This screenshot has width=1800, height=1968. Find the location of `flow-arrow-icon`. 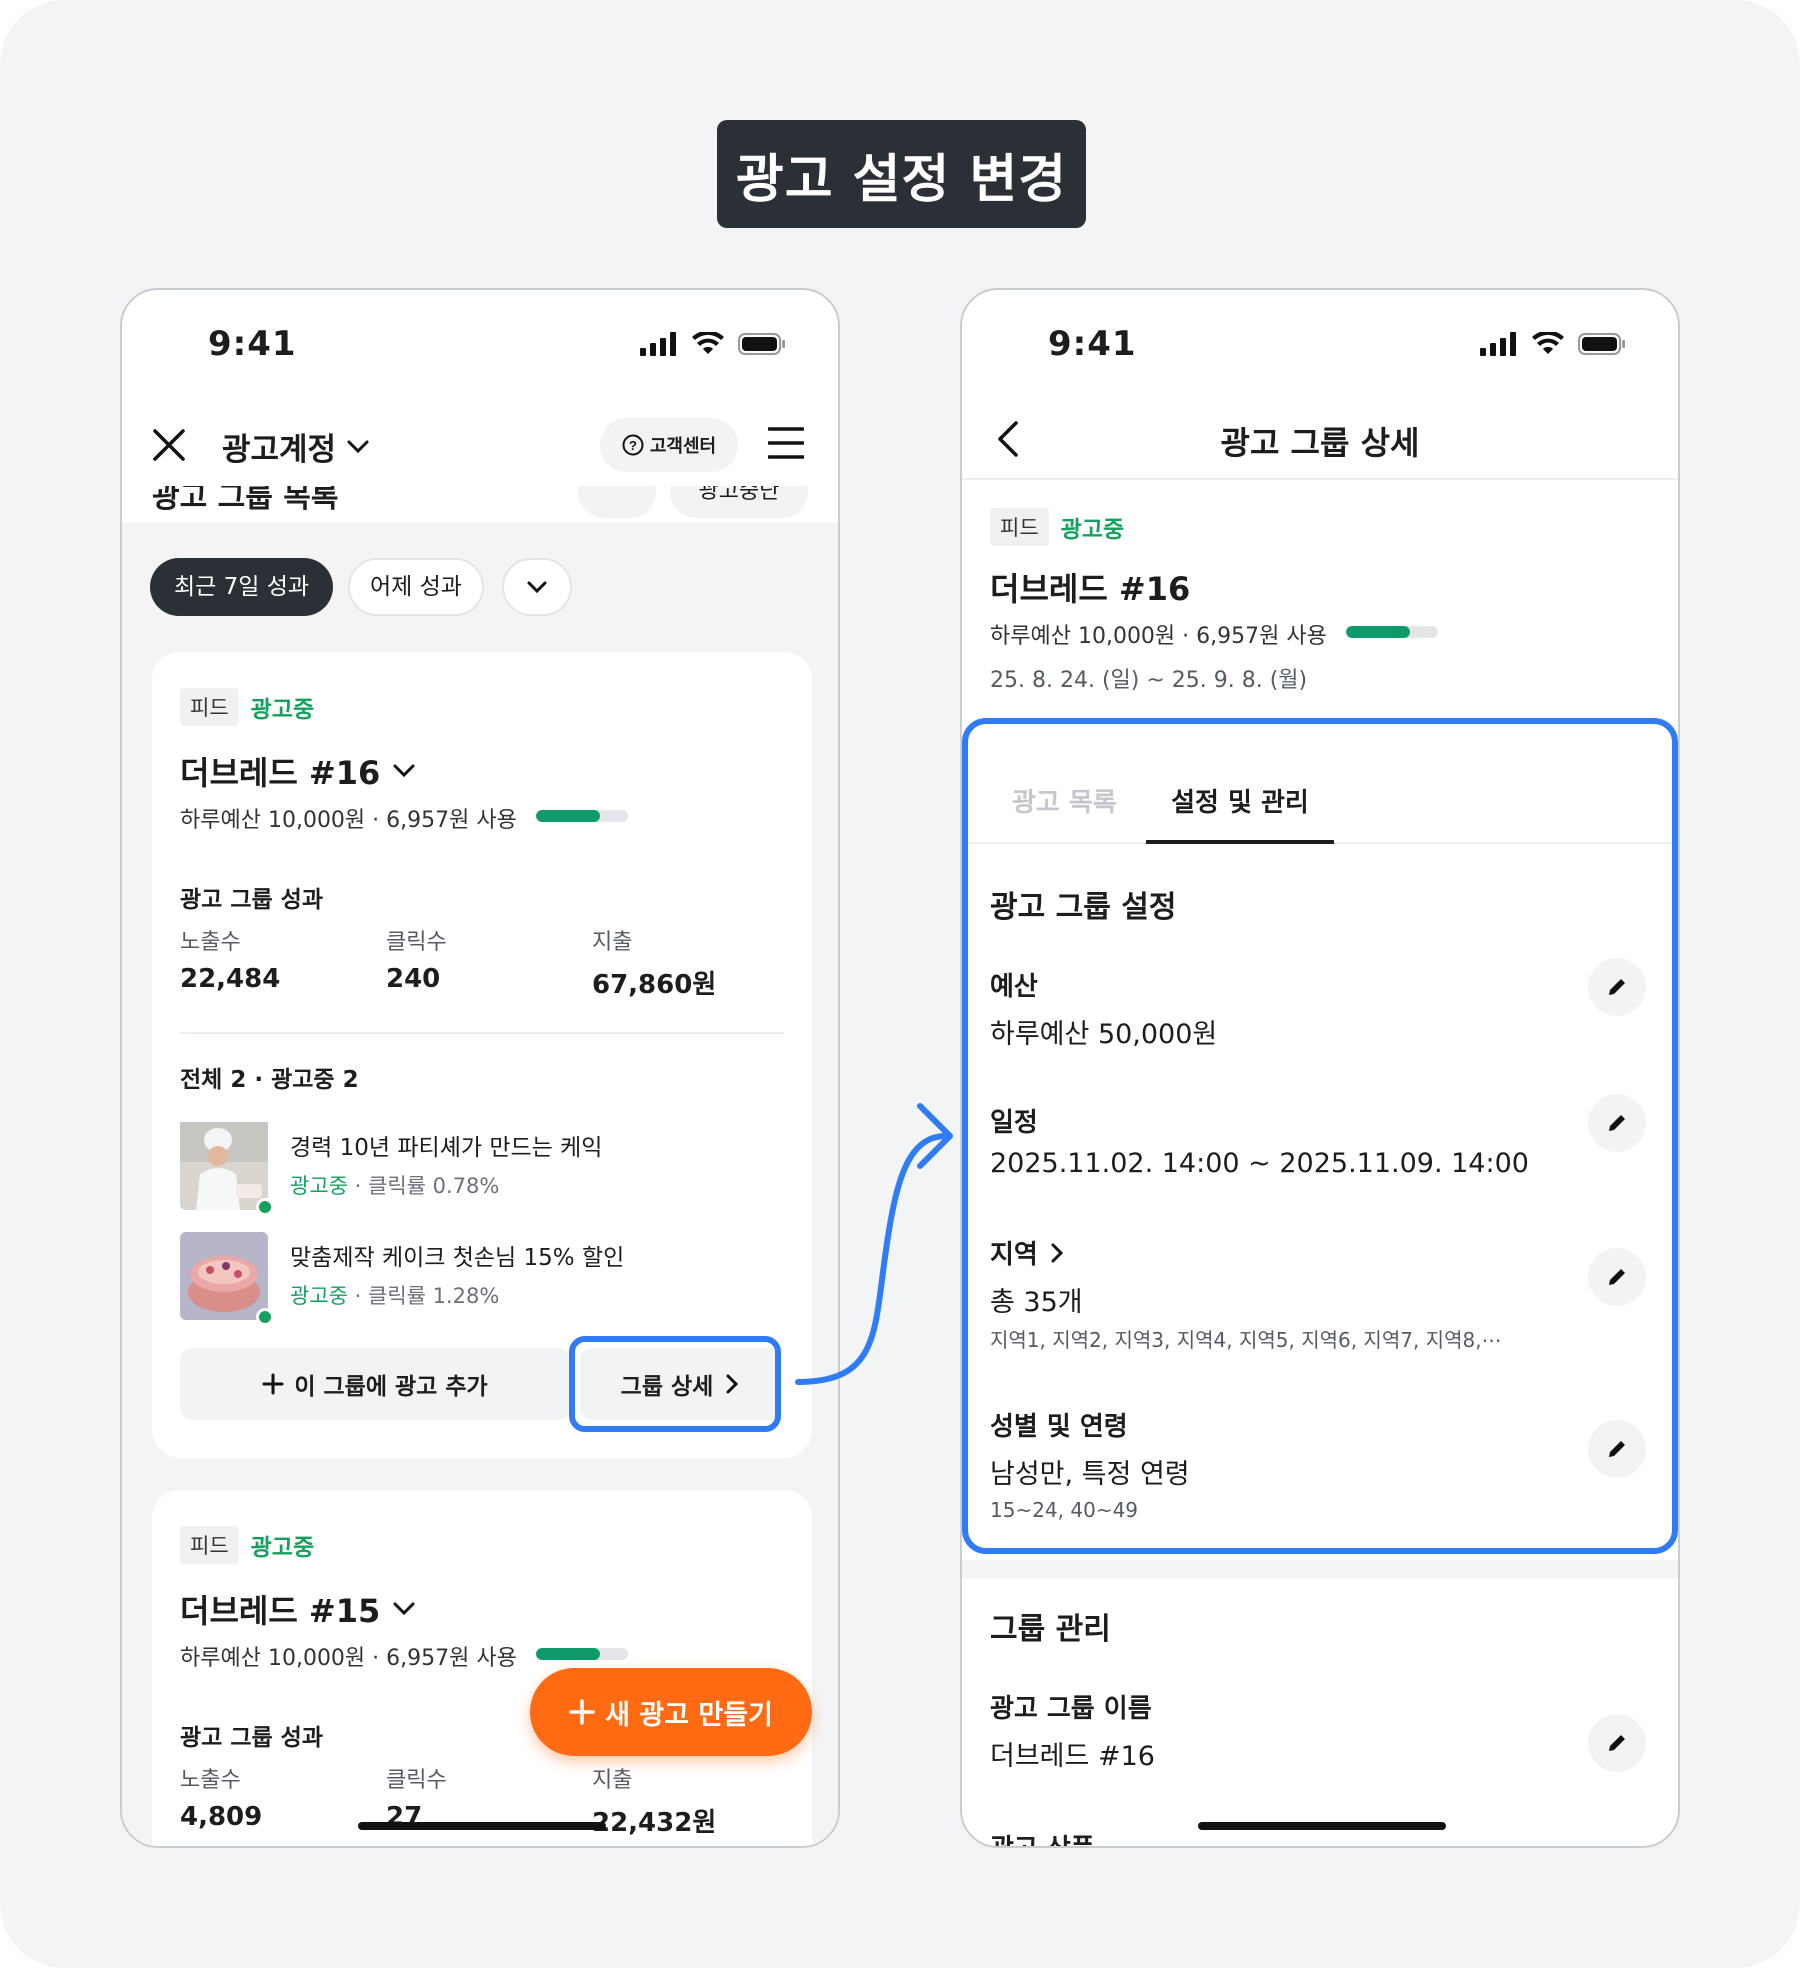

flow-arrow-icon is located at coordinates (874, 1244).